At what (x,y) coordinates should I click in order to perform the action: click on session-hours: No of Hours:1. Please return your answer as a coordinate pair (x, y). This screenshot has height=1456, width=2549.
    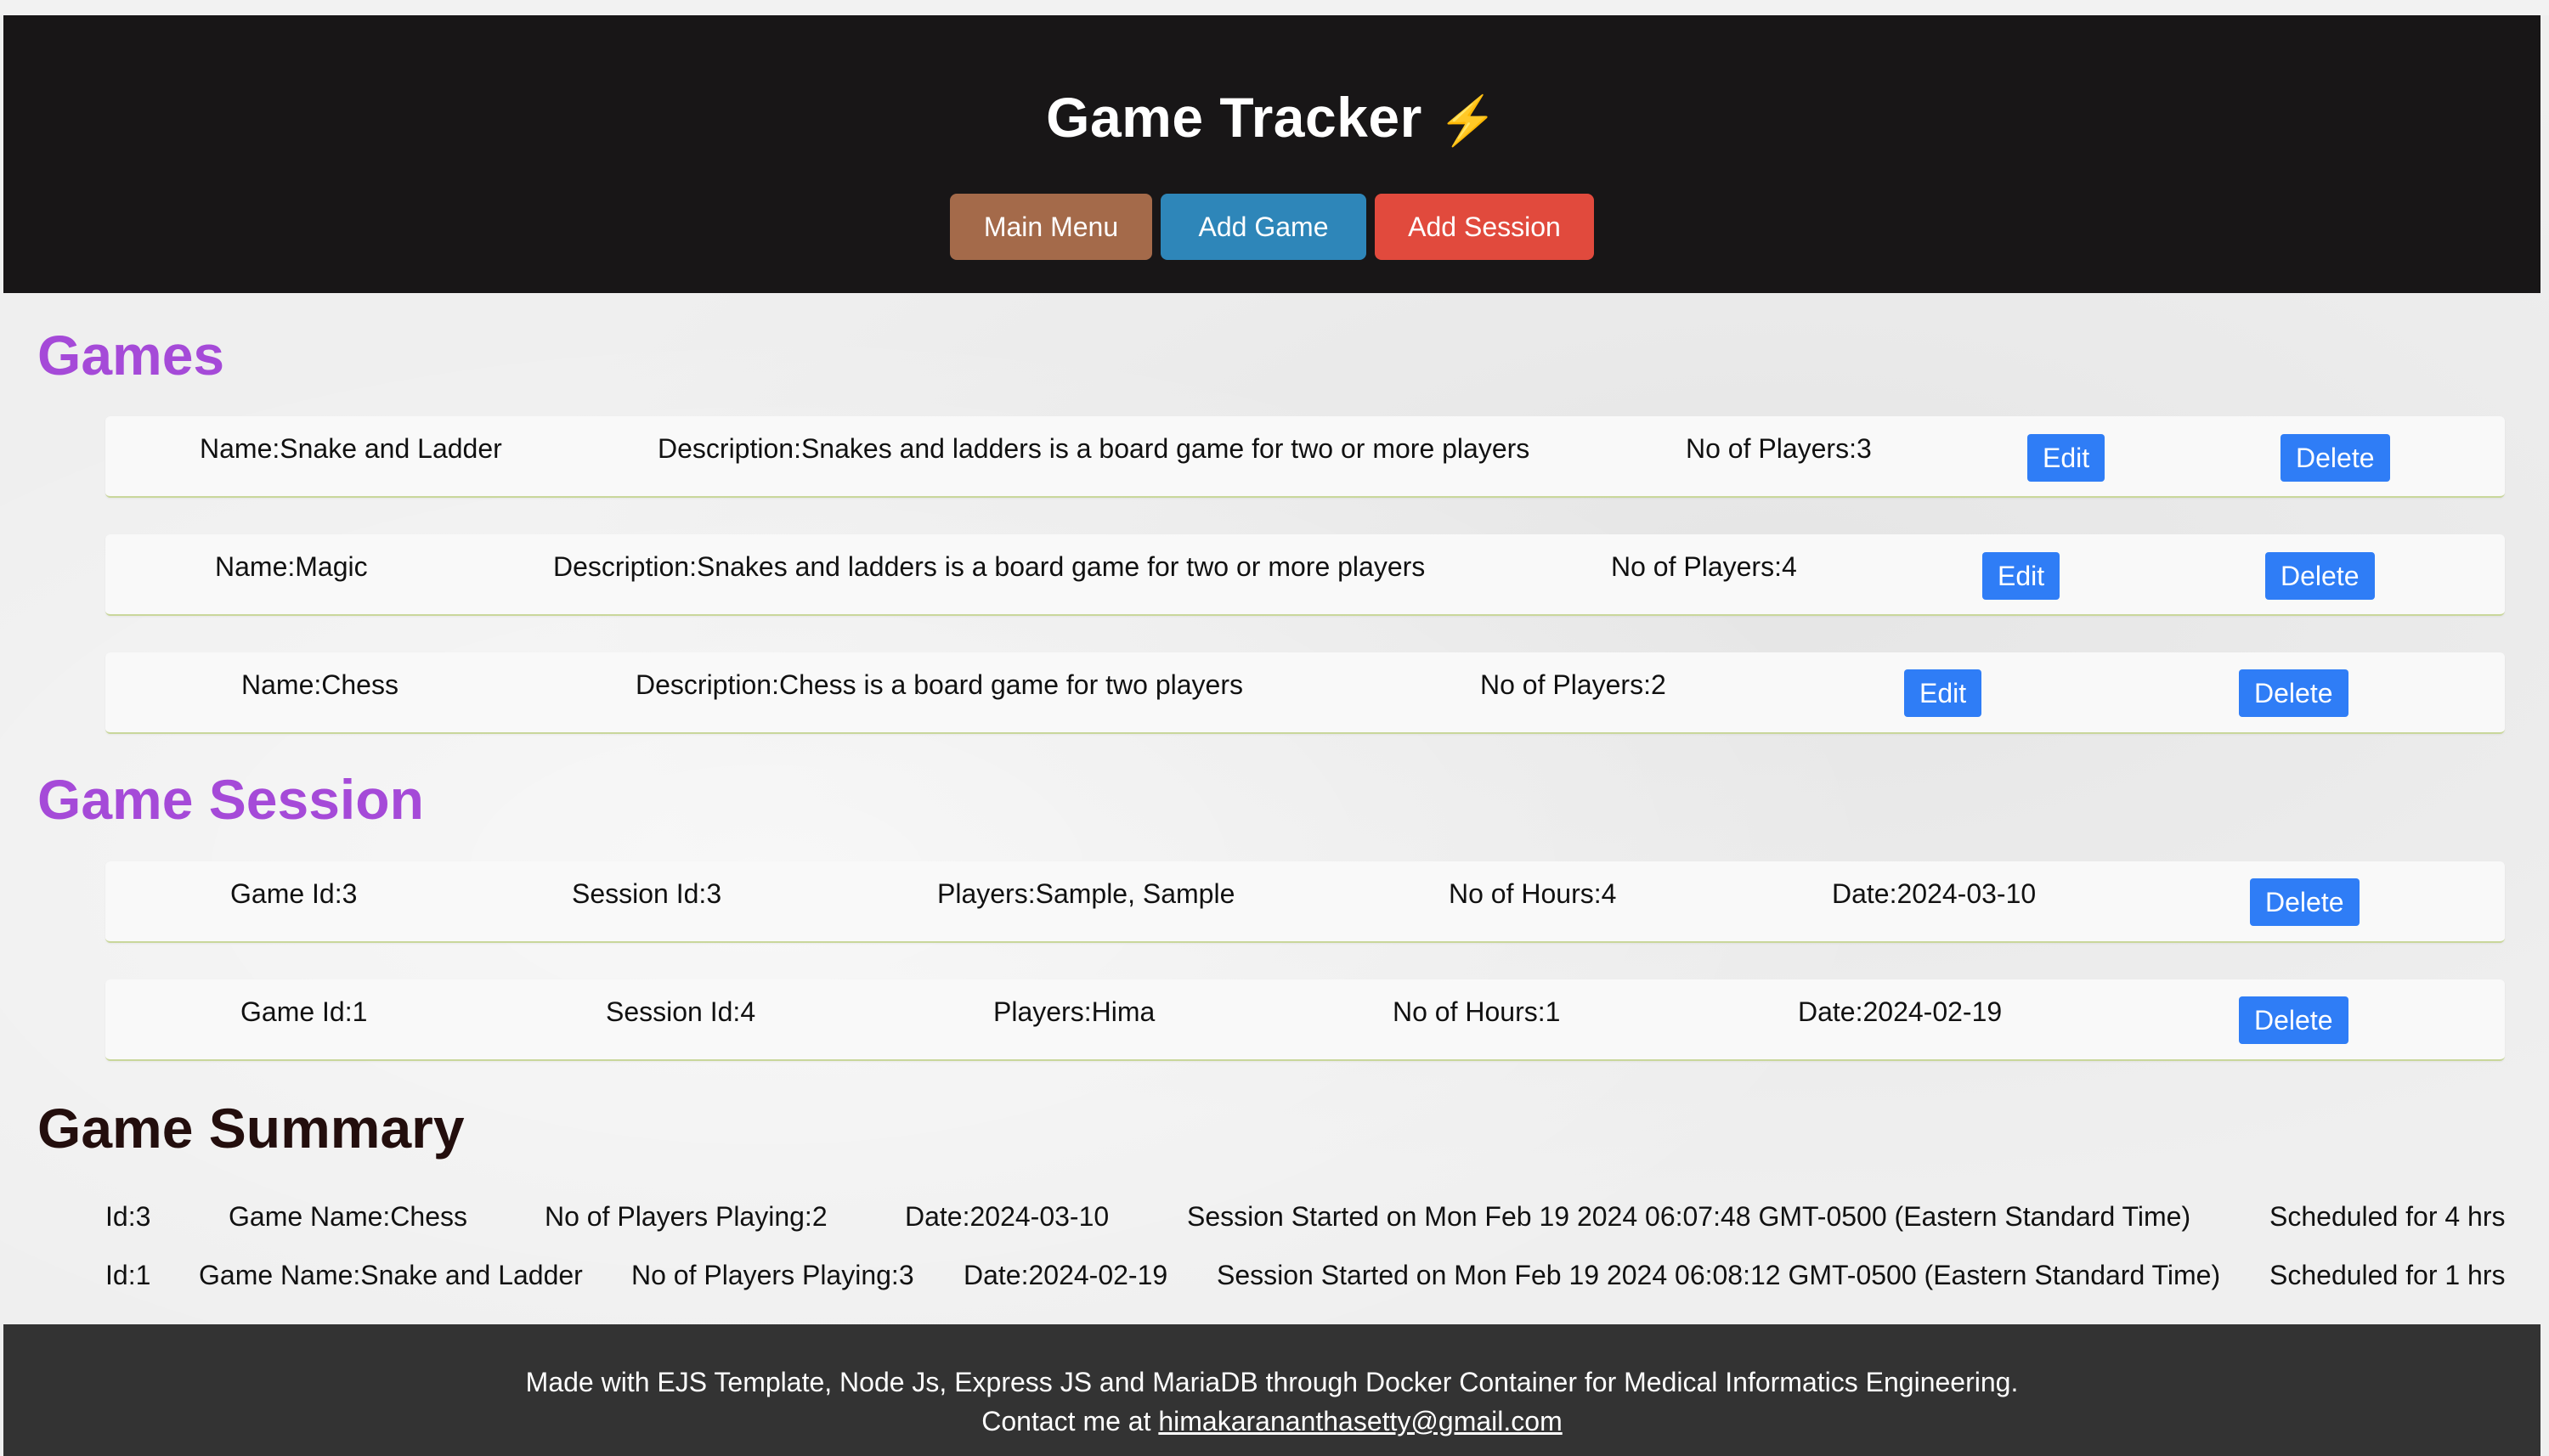
    Looking at the image, I should click on (1477, 1011).